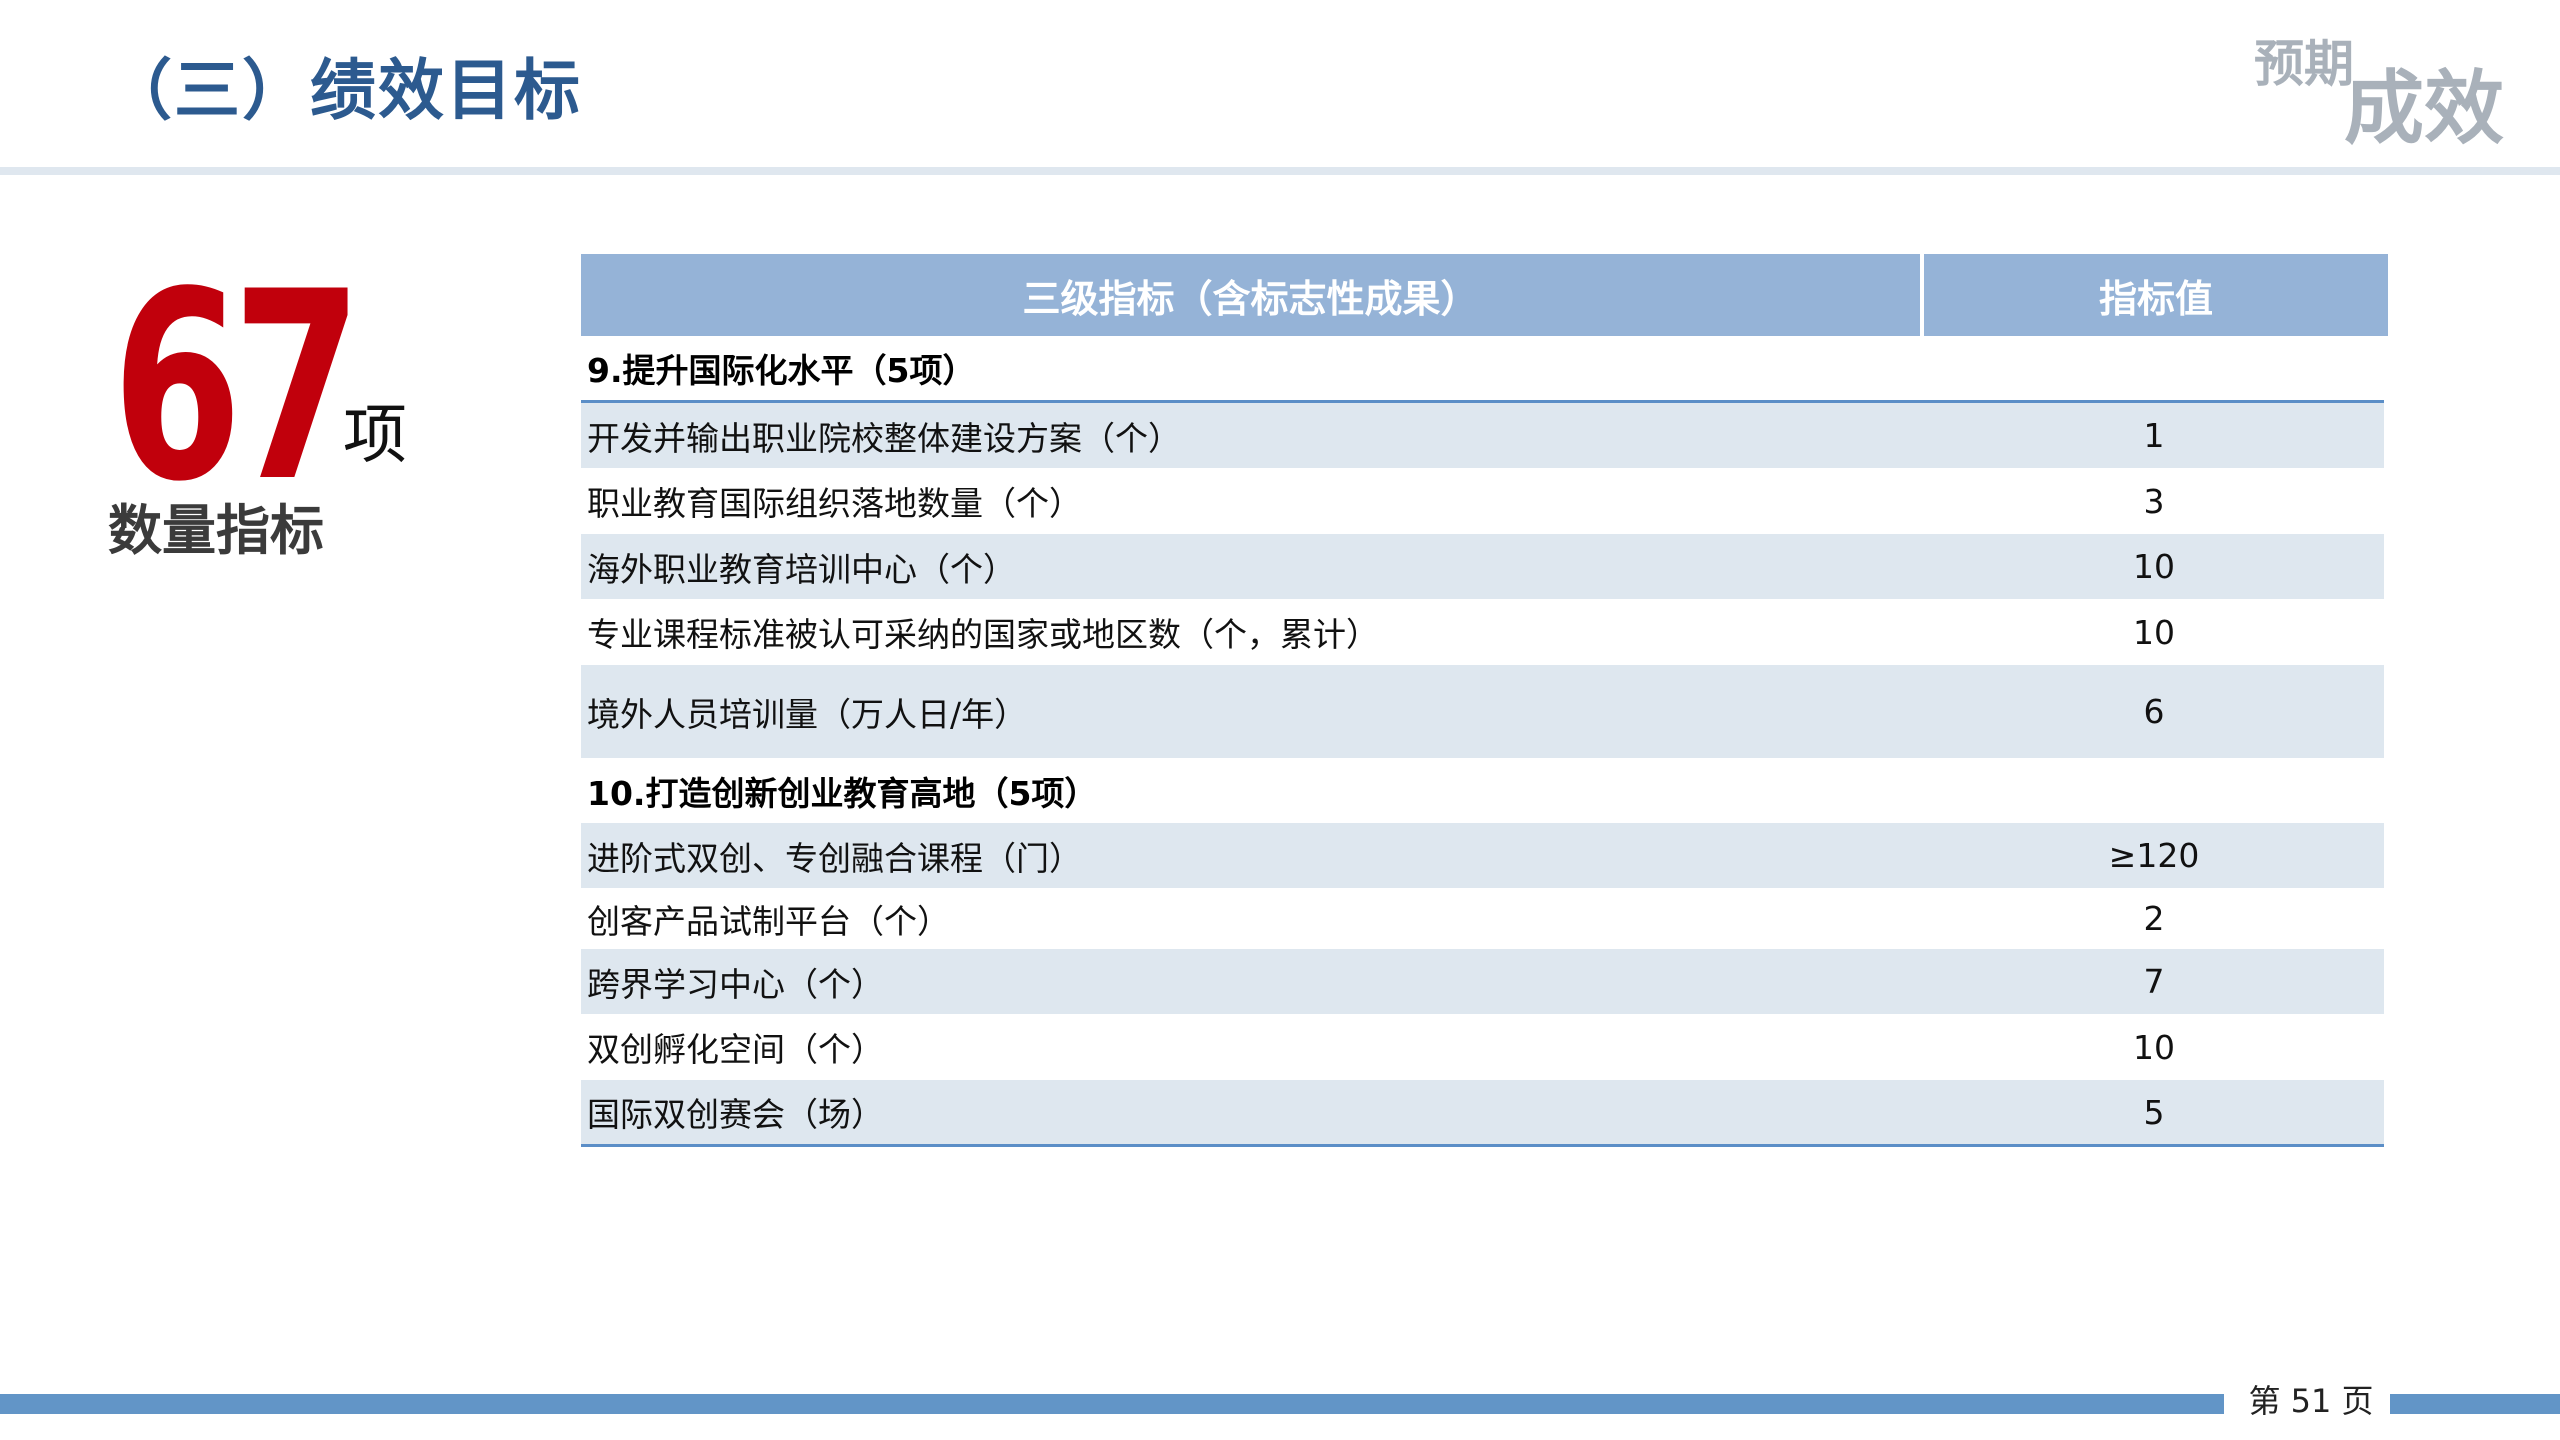 This screenshot has width=2560, height=1440. Describe the element at coordinates (884, 438) in the screenshot. I see `indicator-name: 开发并输出职业院校整体建设方案（个）` at that location.